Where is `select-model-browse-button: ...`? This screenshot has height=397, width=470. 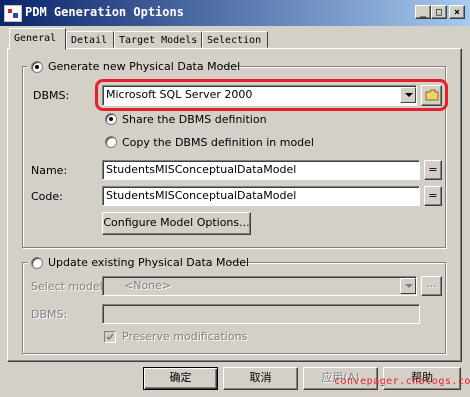
select-model-browse-button: ... is located at coordinates (431, 286).